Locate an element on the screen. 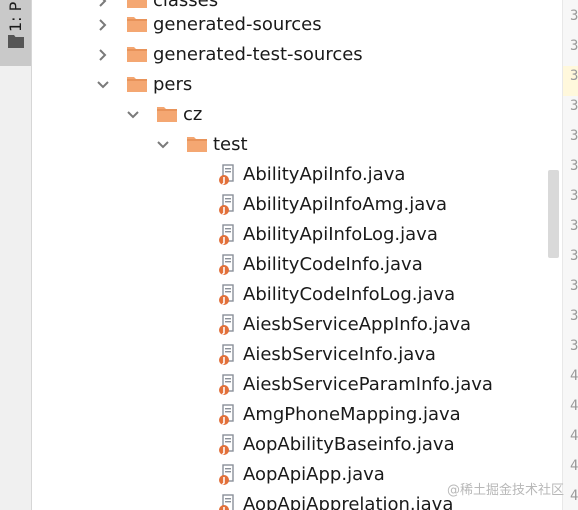 Image resolution: width=578 pixels, height=510 pixels. tree-row-file: J AopAbilityBaseinfo.java is located at coordinates (289, 445).